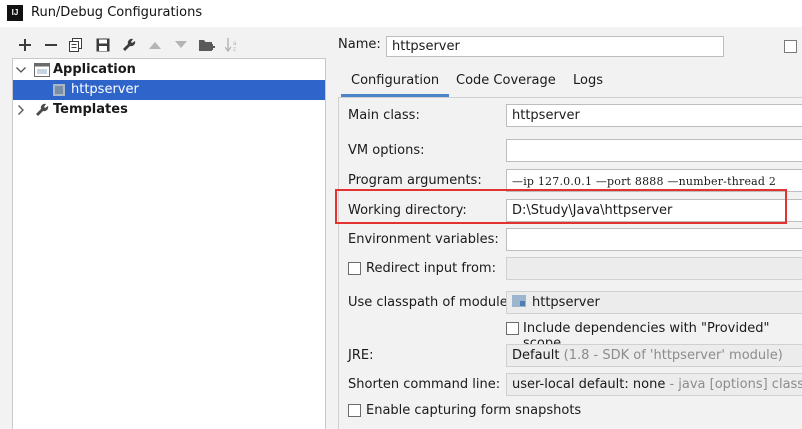 The image size is (802, 429). What do you see at coordinates (423, 239) in the screenshot?
I see `environment-variables-label: Environment variables:` at bounding box center [423, 239].